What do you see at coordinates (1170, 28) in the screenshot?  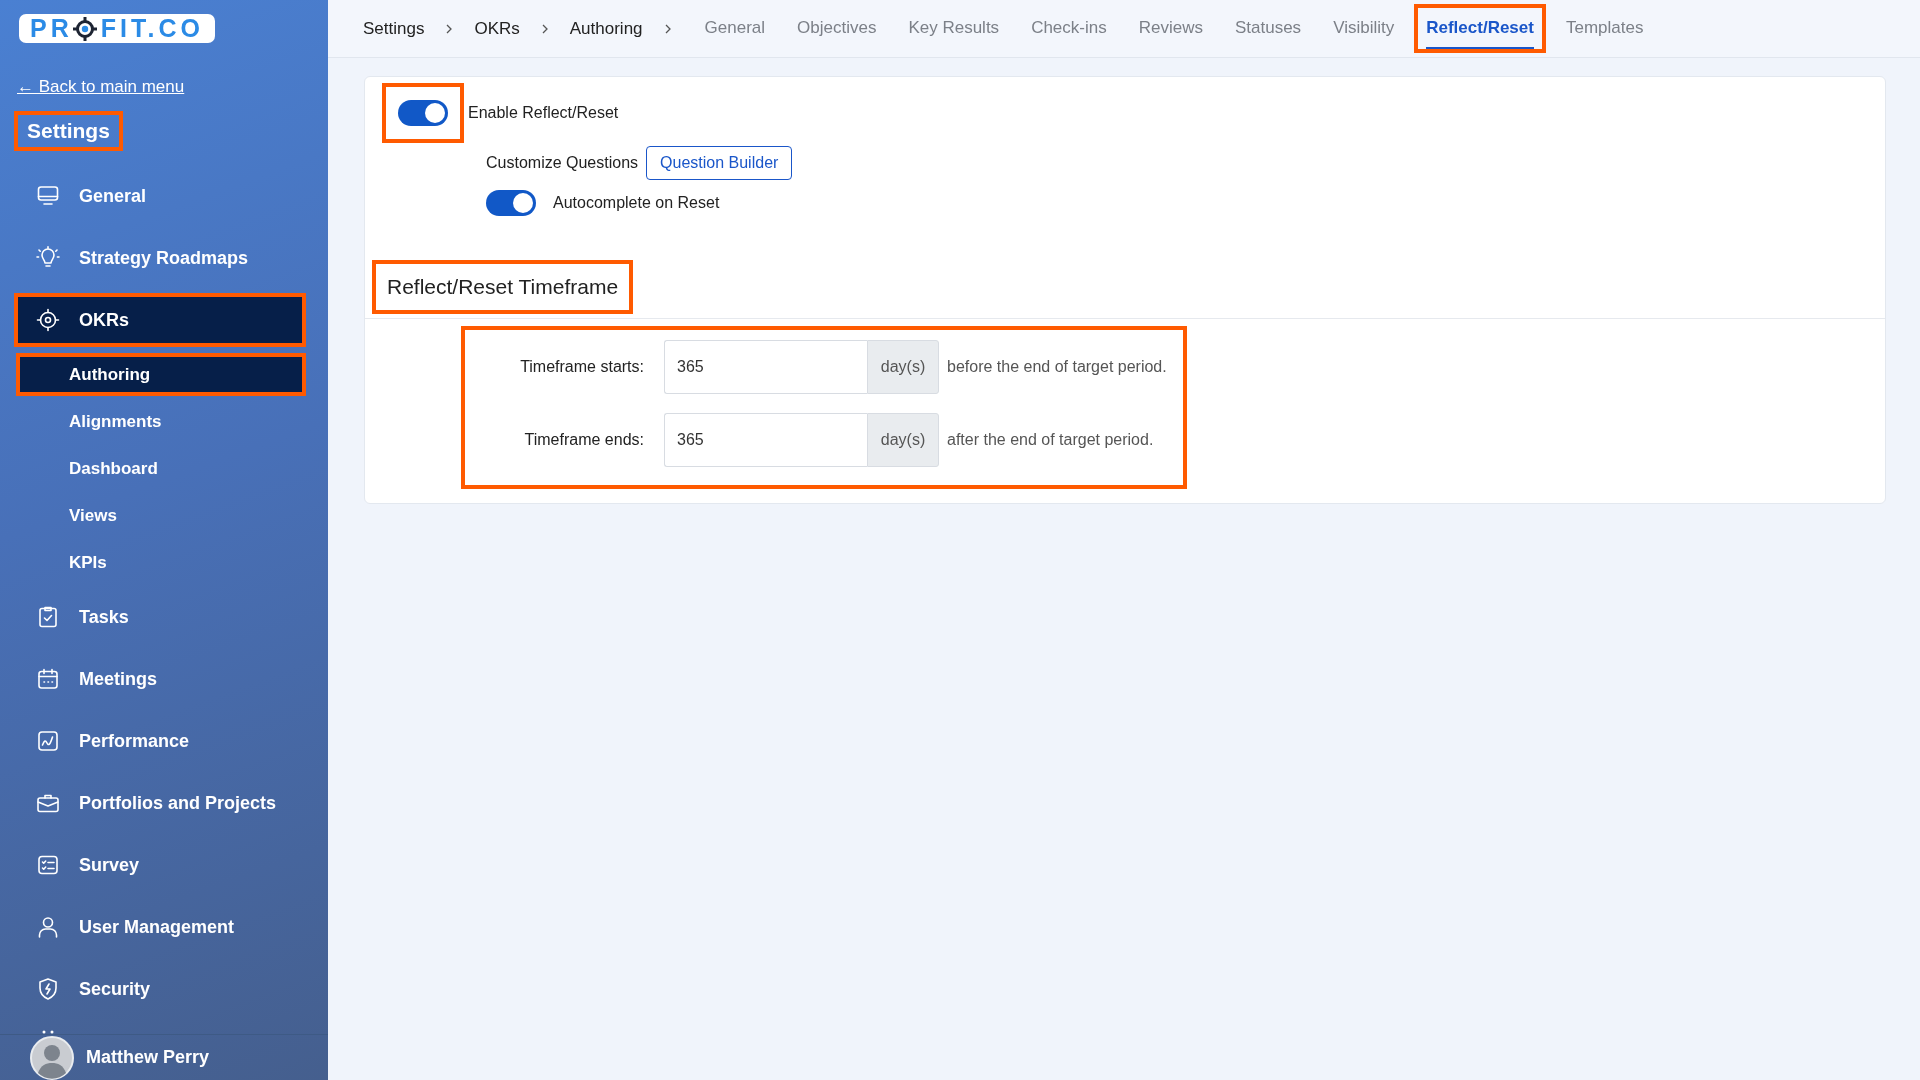 I see `tab: Reviews` at bounding box center [1170, 28].